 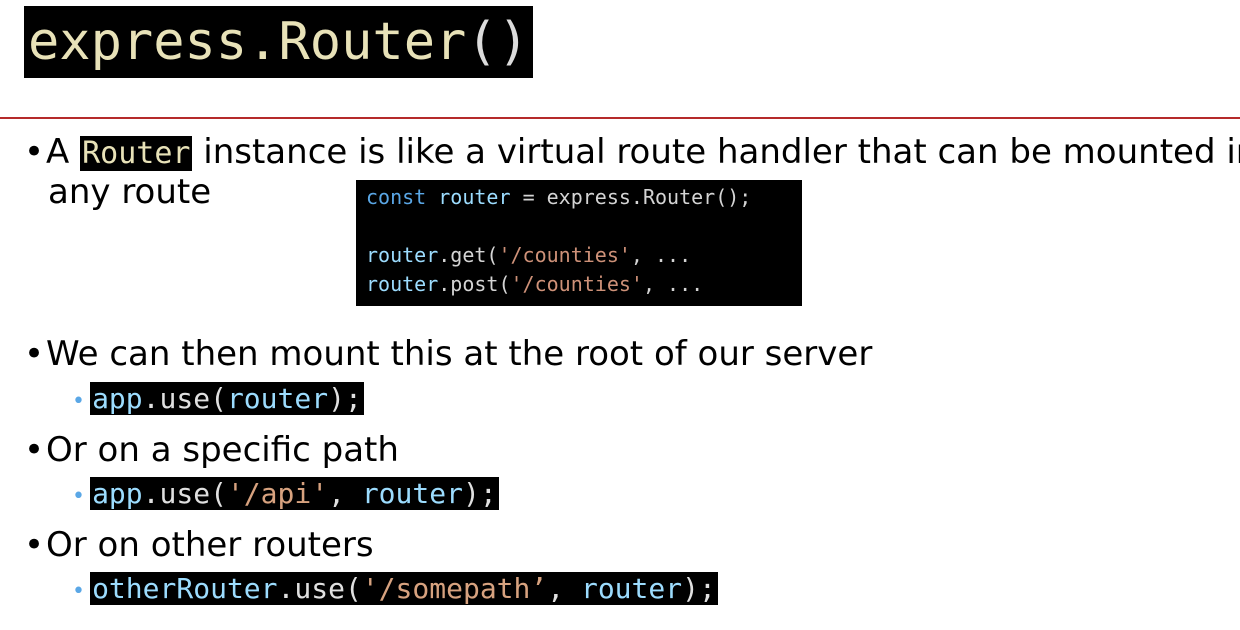 I want to click on title-parens: (), so click(x=497, y=42).